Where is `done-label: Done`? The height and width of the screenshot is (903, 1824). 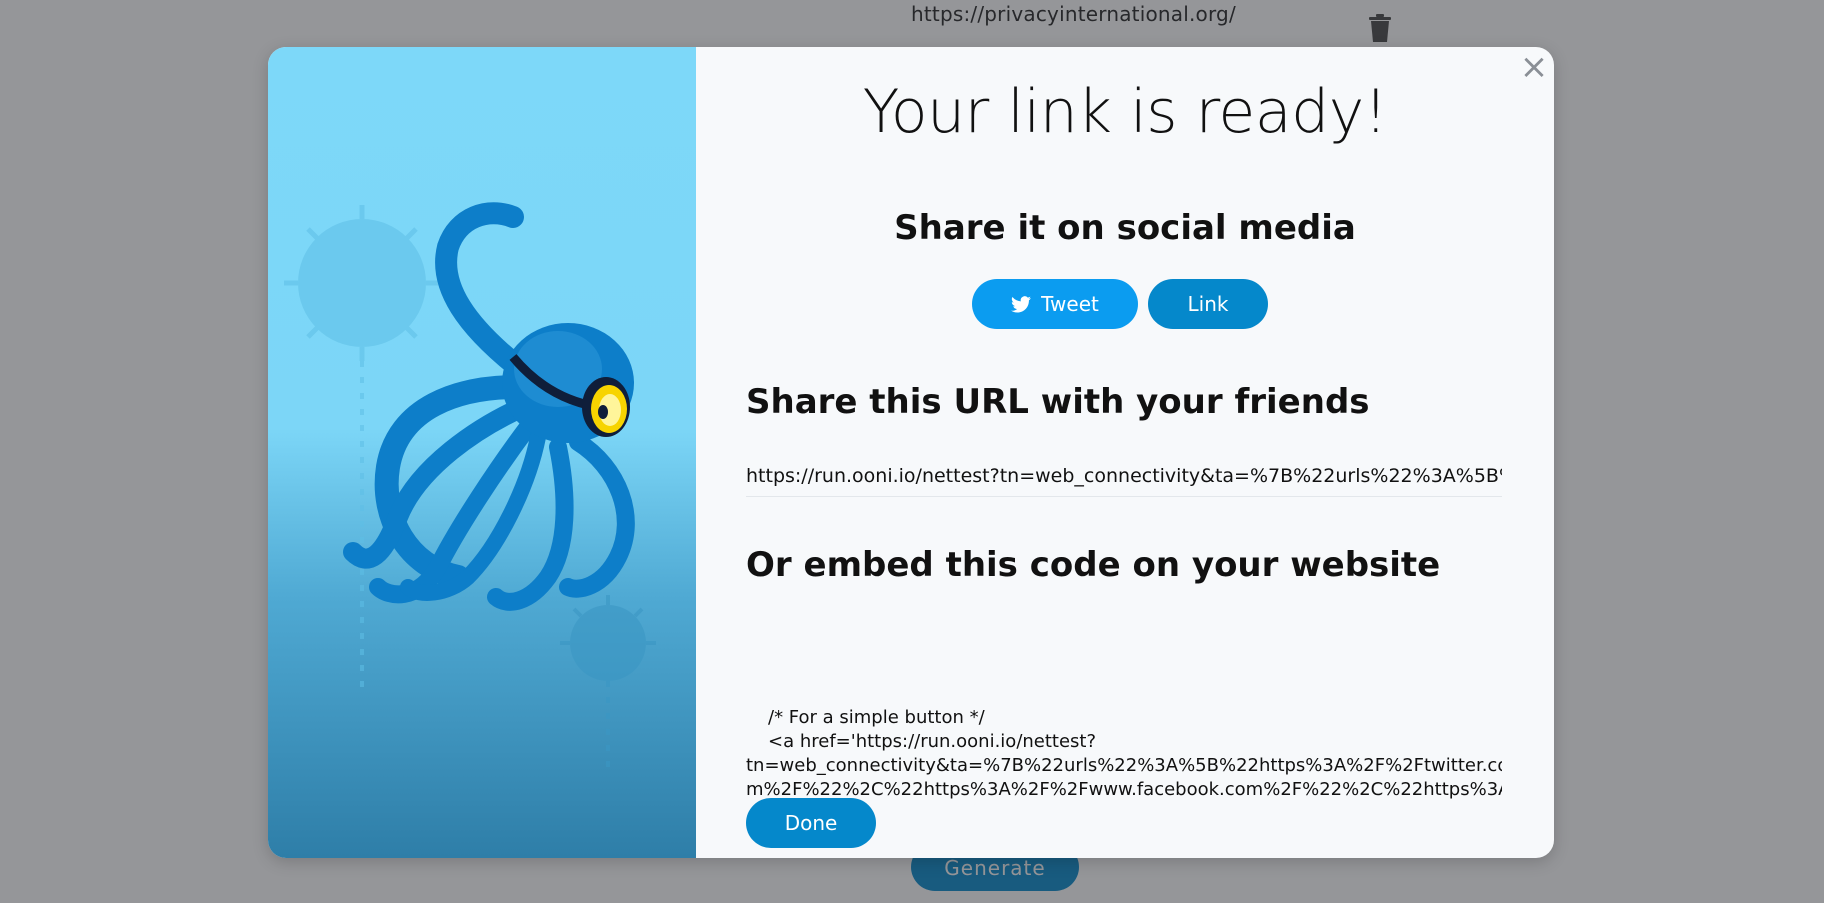 done-label: Done is located at coordinates (811, 823).